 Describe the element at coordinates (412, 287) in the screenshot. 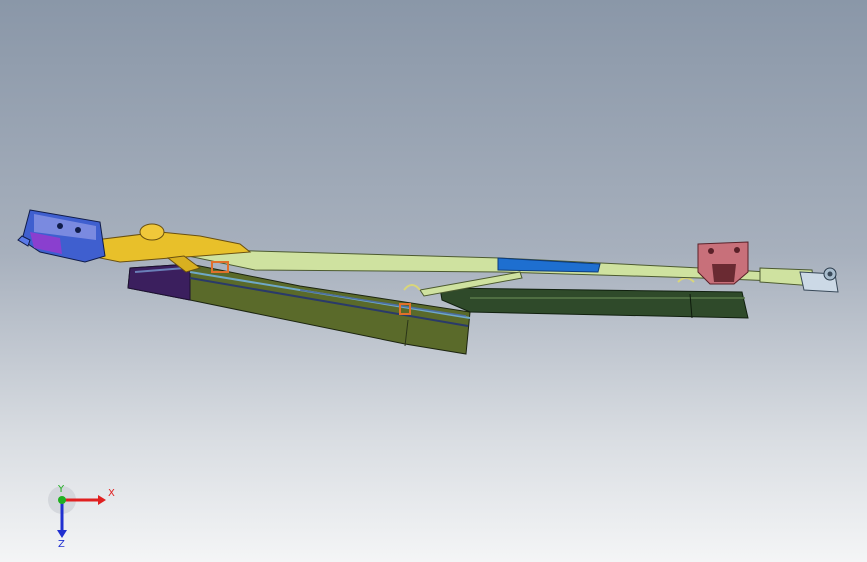

I see `center-hook` at that location.